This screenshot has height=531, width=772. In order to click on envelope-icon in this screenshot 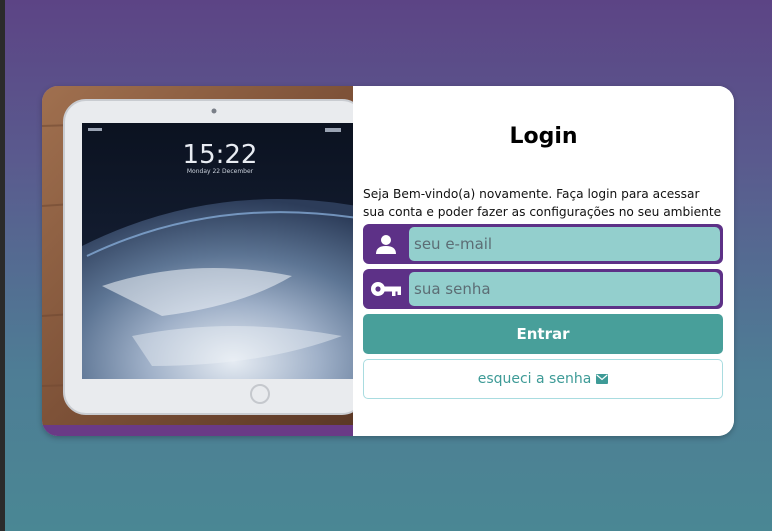, I will do `click(602, 379)`.